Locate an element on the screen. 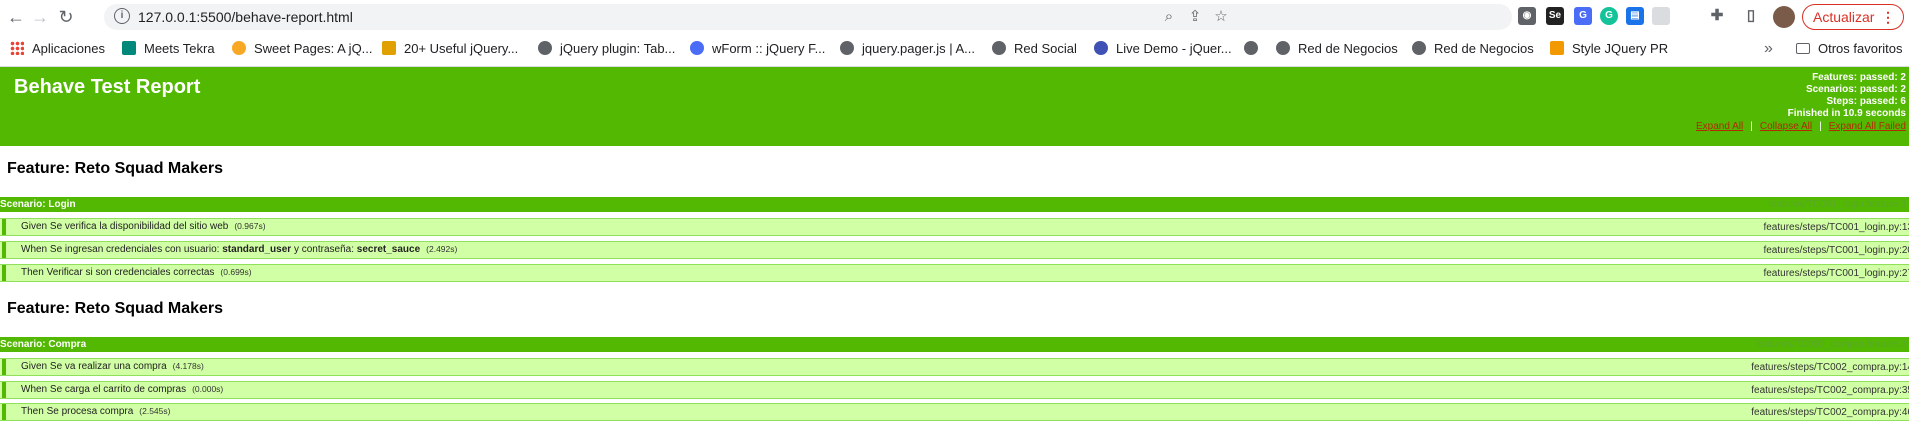 This screenshot has width=1909, height=434. extensions-puzzle-icon: ✚ is located at coordinates (1717, 16).